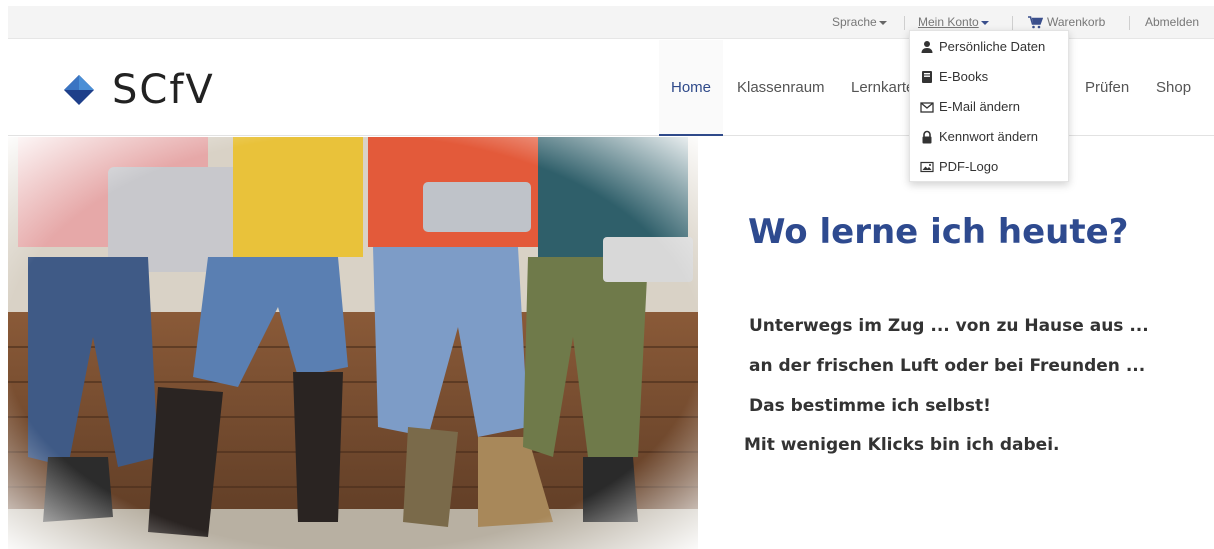 The height and width of the screenshot is (549, 1214). Describe the element at coordinates (927, 167) in the screenshot. I see `image-icon` at that location.